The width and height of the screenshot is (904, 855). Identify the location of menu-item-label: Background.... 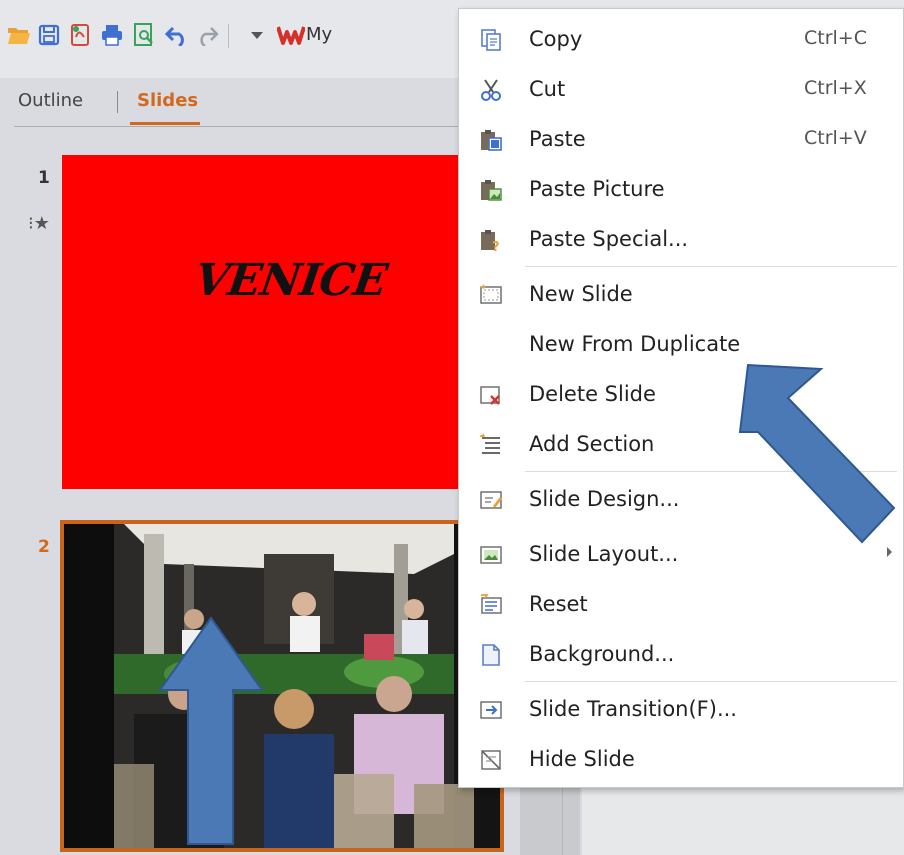
(602, 654).